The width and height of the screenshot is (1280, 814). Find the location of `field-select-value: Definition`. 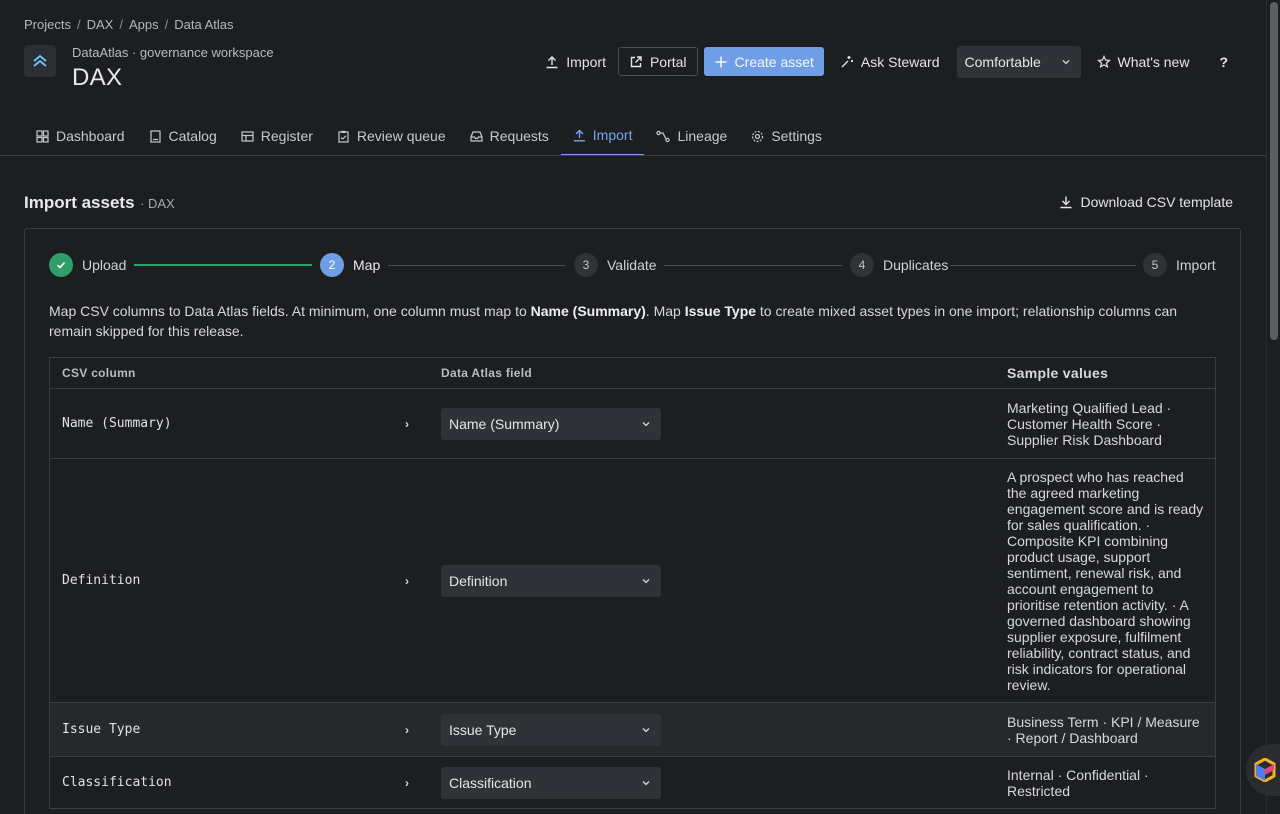

field-select-value: Definition is located at coordinates (478, 580).